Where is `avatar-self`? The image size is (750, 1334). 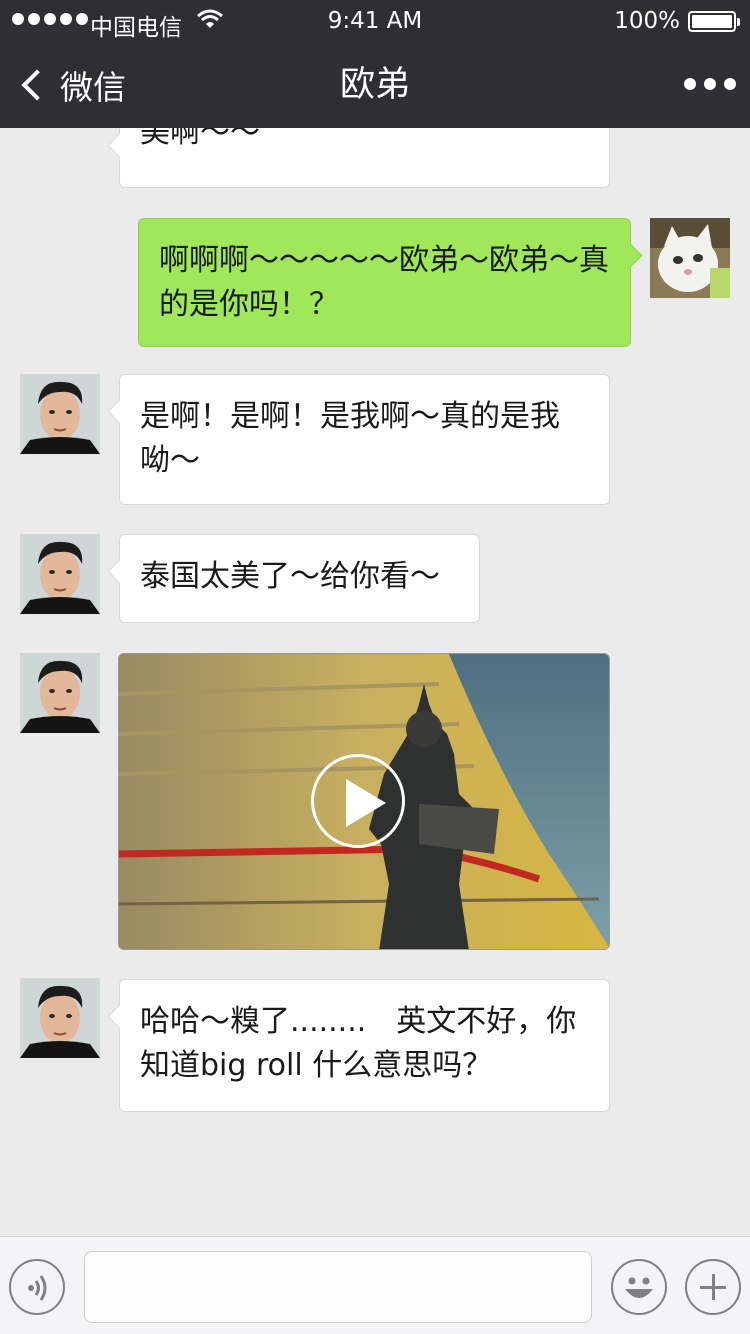
avatar-self is located at coordinates (690, 258).